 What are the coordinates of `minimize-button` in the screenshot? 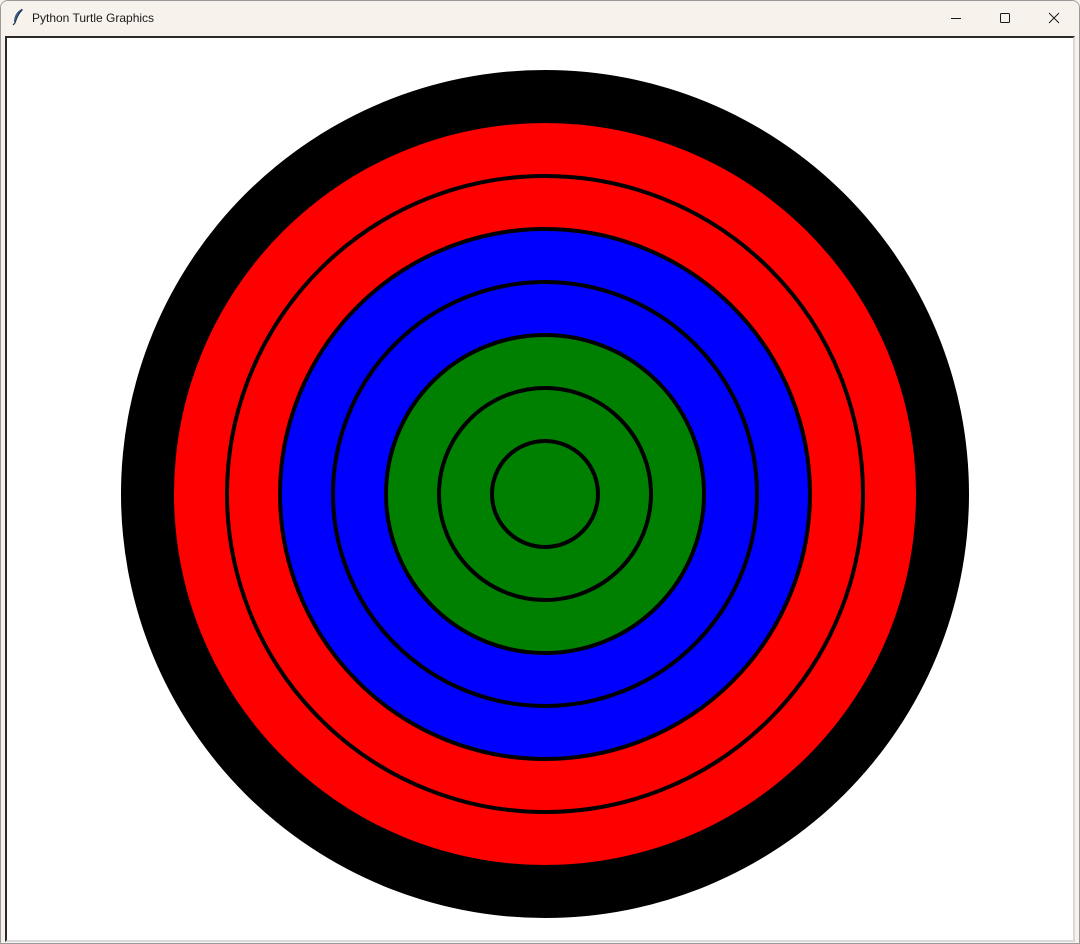 It's located at (956, 18).